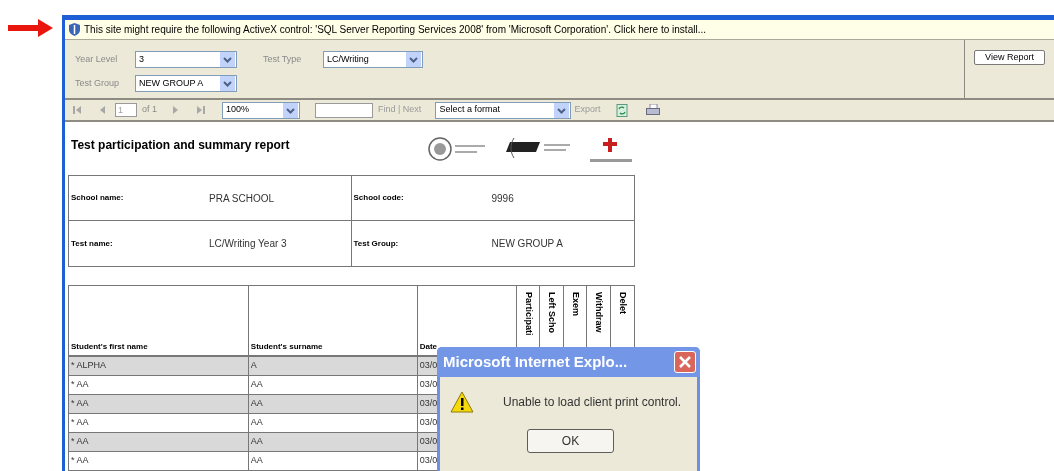  What do you see at coordinates (89, 366) in the screenshot?
I see `table-cell: * ALPHA` at bounding box center [89, 366].